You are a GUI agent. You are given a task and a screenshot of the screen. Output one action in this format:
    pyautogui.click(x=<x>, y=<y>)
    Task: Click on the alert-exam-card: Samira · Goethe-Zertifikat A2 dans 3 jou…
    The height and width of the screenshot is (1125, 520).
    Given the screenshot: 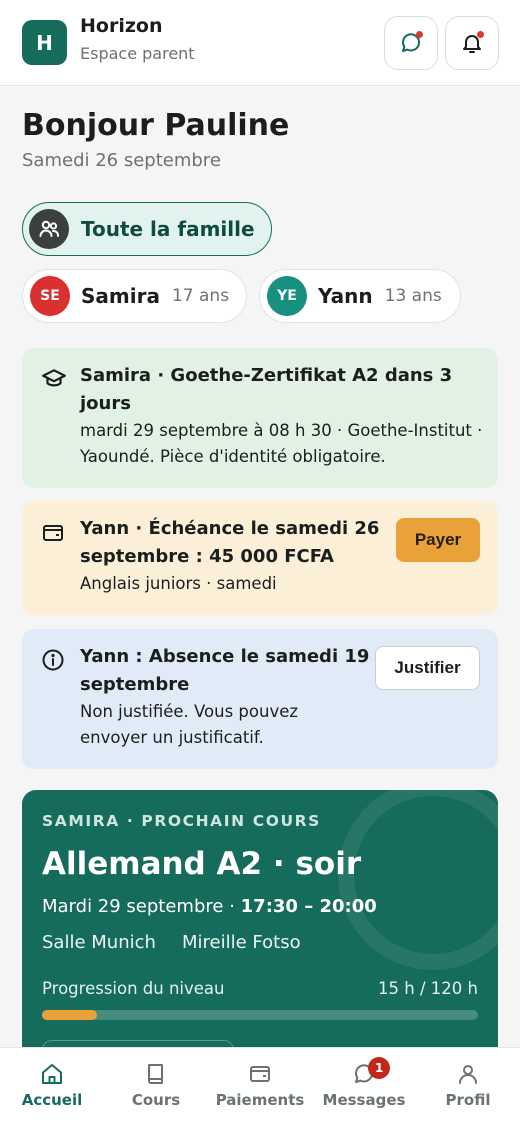 What is the action you would take?
    pyautogui.click(x=260, y=418)
    